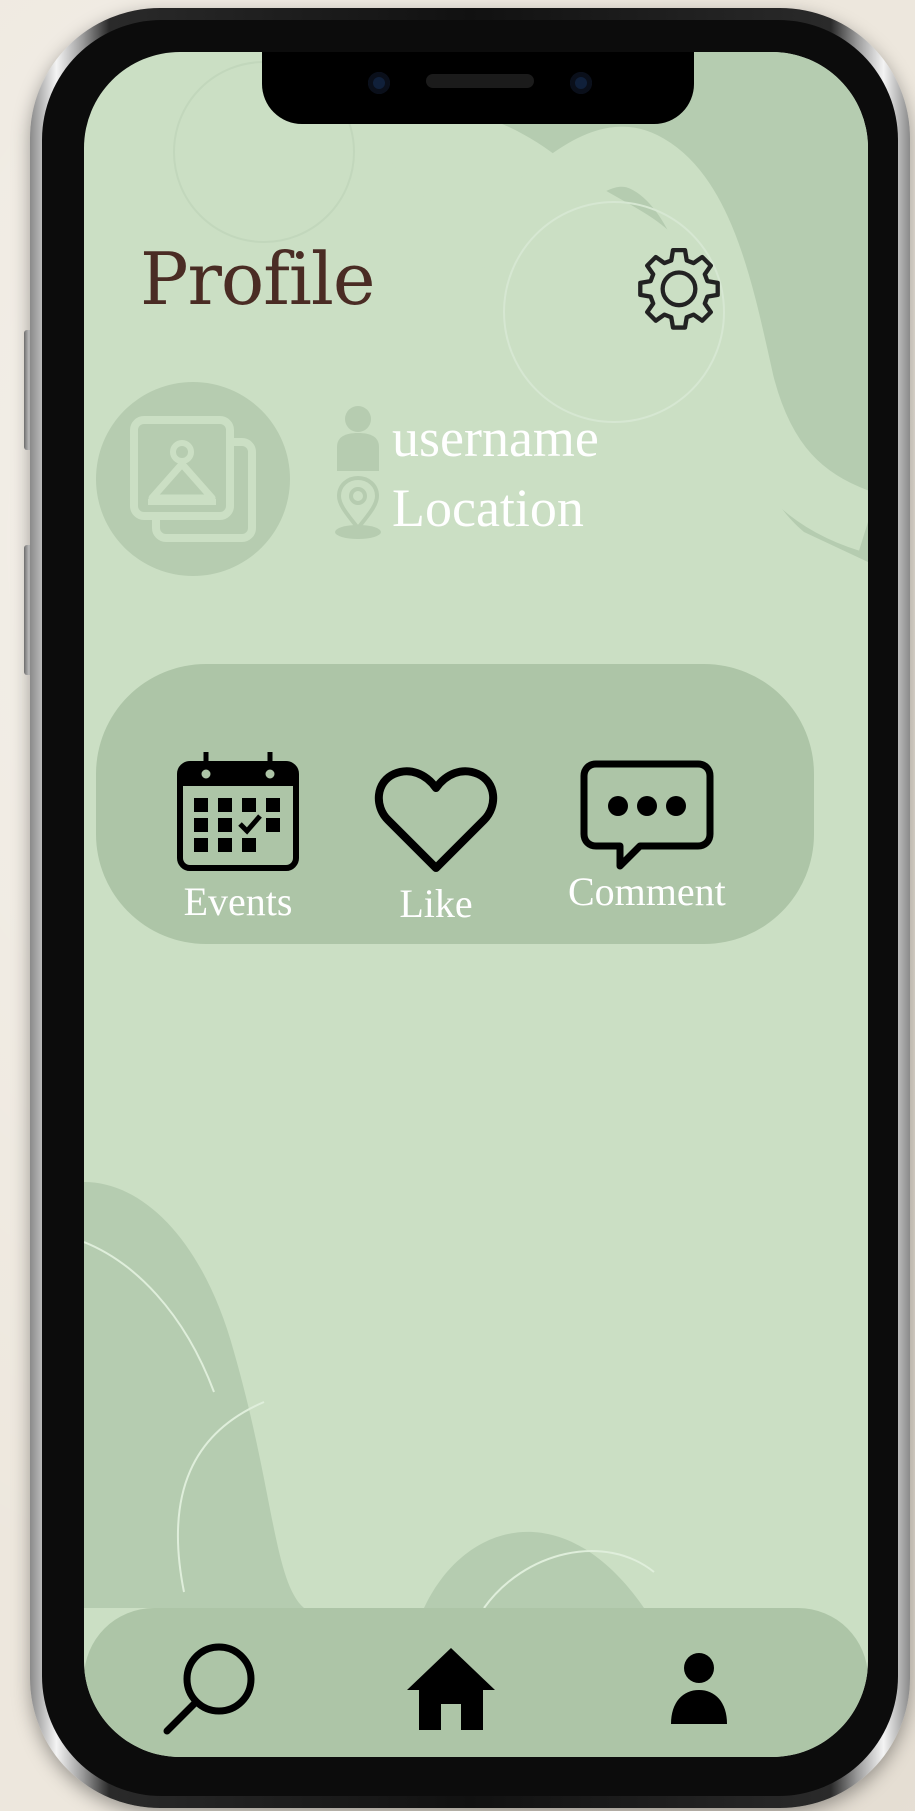  I want to click on nav-profile-button, so click(699, 1689).